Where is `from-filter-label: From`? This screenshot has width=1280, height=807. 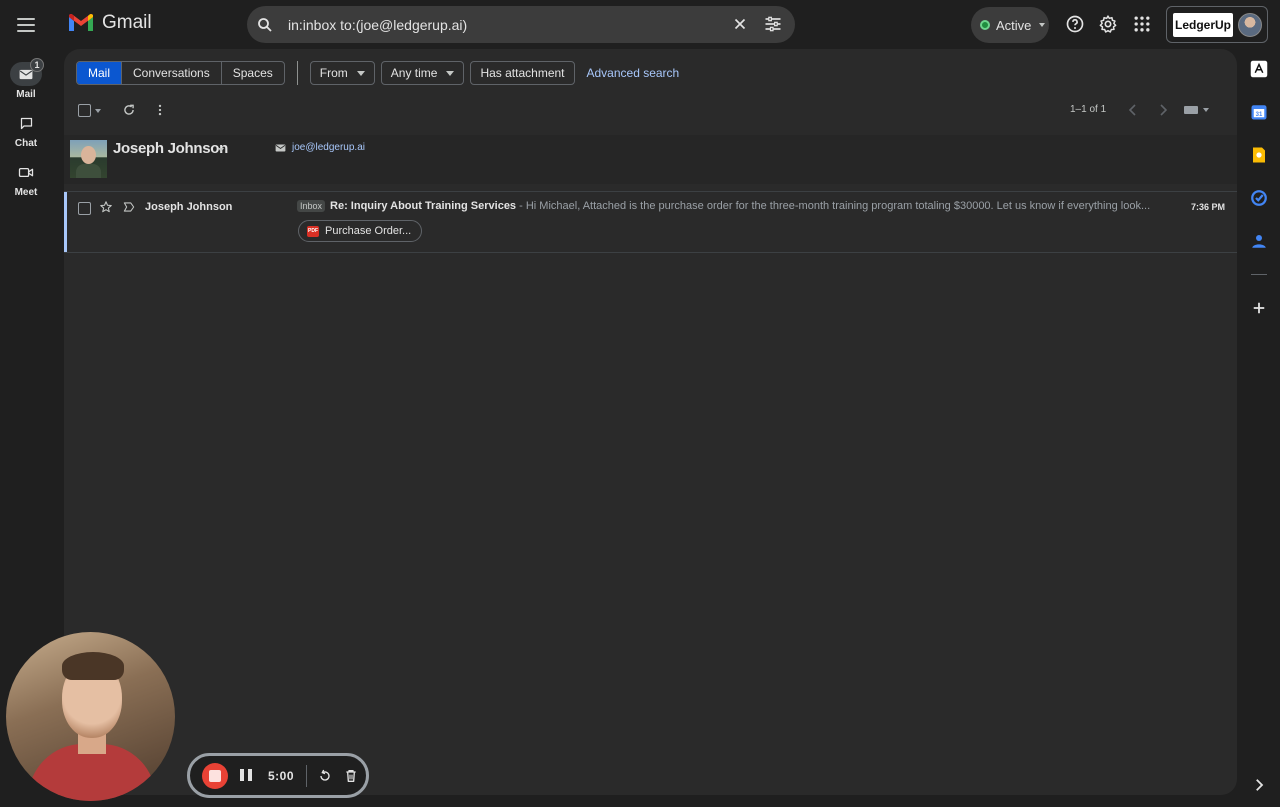
from-filter-label: From is located at coordinates (333, 73).